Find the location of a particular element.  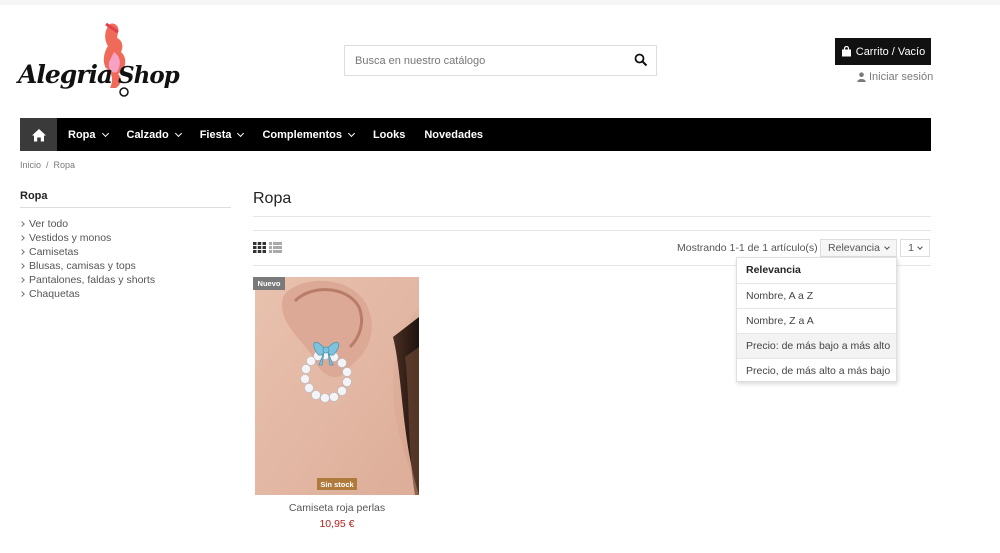

out-of-stock-badge: Sin stock is located at coordinates (337, 484).